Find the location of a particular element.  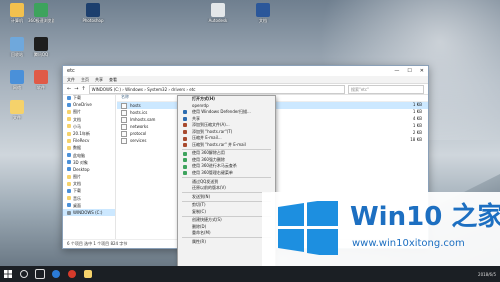

desktop-icon: Autodesk is located at coordinates (218, 13).